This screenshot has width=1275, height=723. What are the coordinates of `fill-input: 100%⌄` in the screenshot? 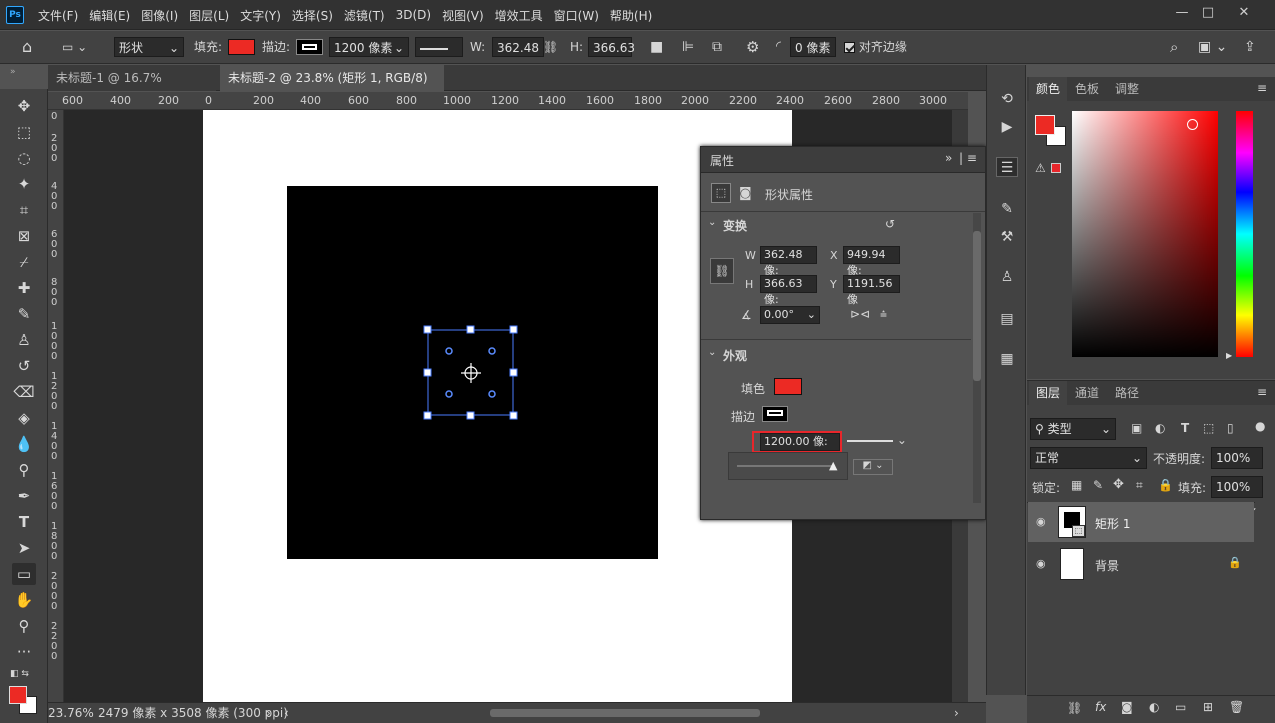 It's located at (1237, 495).